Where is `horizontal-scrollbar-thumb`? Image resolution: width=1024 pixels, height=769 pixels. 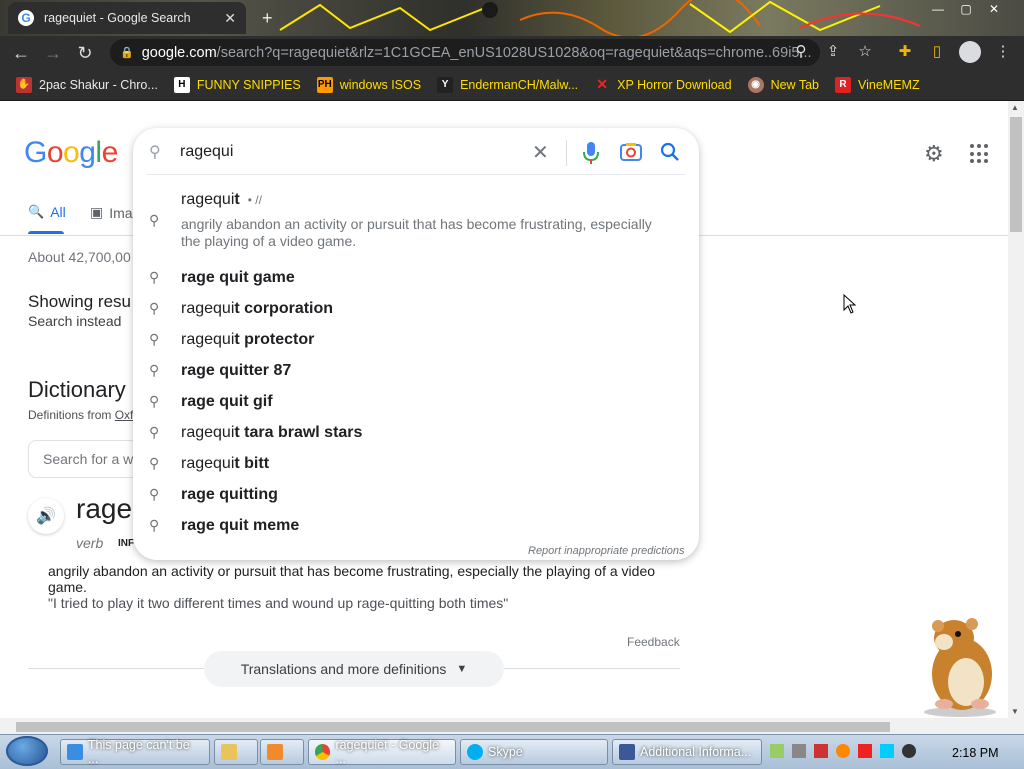 horizontal-scrollbar-thumb is located at coordinates (453, 727).